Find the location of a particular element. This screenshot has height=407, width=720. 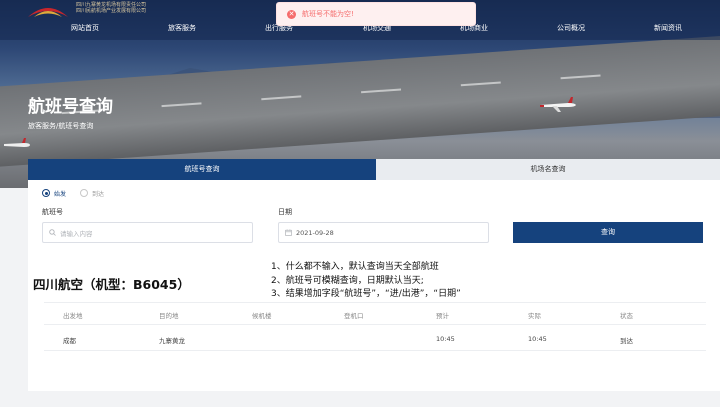

note-line-3: 3、结果增加字段“航班号”，“进/出港”，“日期” is located at coordinates (366, 294).